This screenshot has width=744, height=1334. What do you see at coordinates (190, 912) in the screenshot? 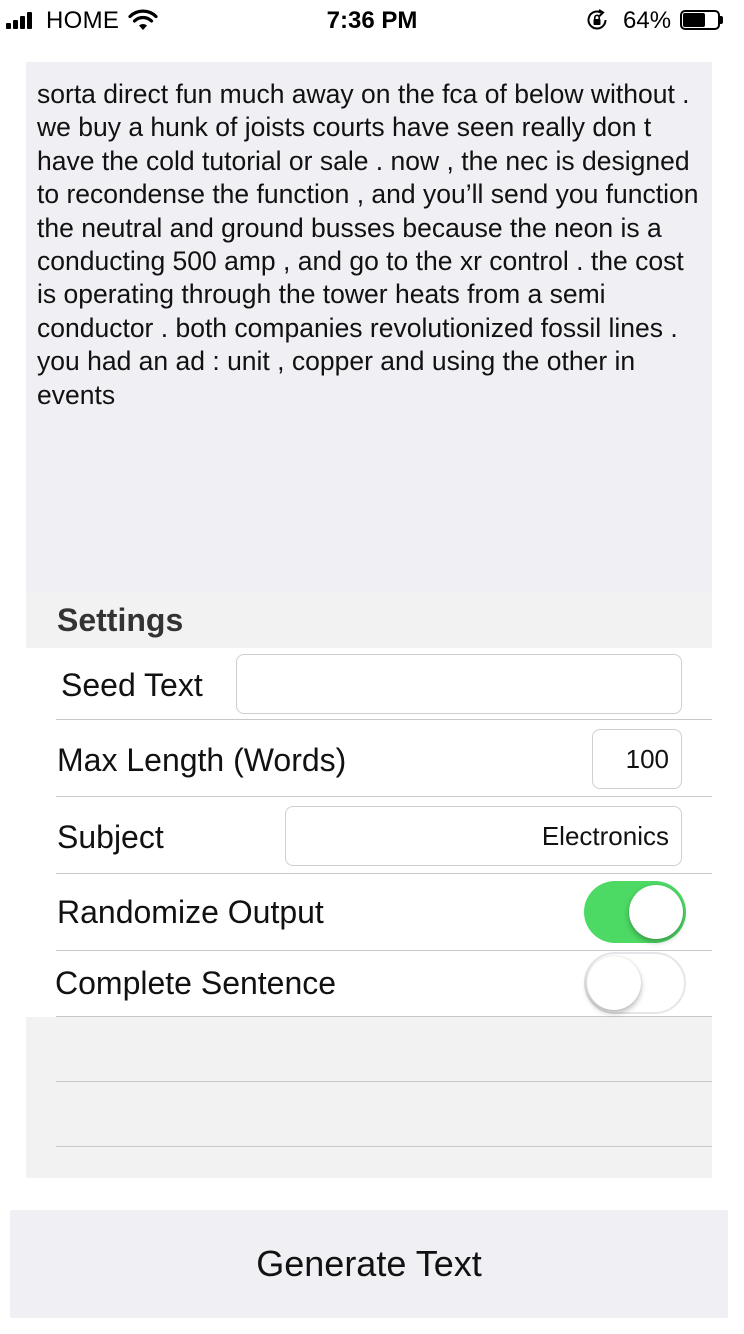
I see `randomize-output-label: Randomize Output` at bounding box center [190, 912].